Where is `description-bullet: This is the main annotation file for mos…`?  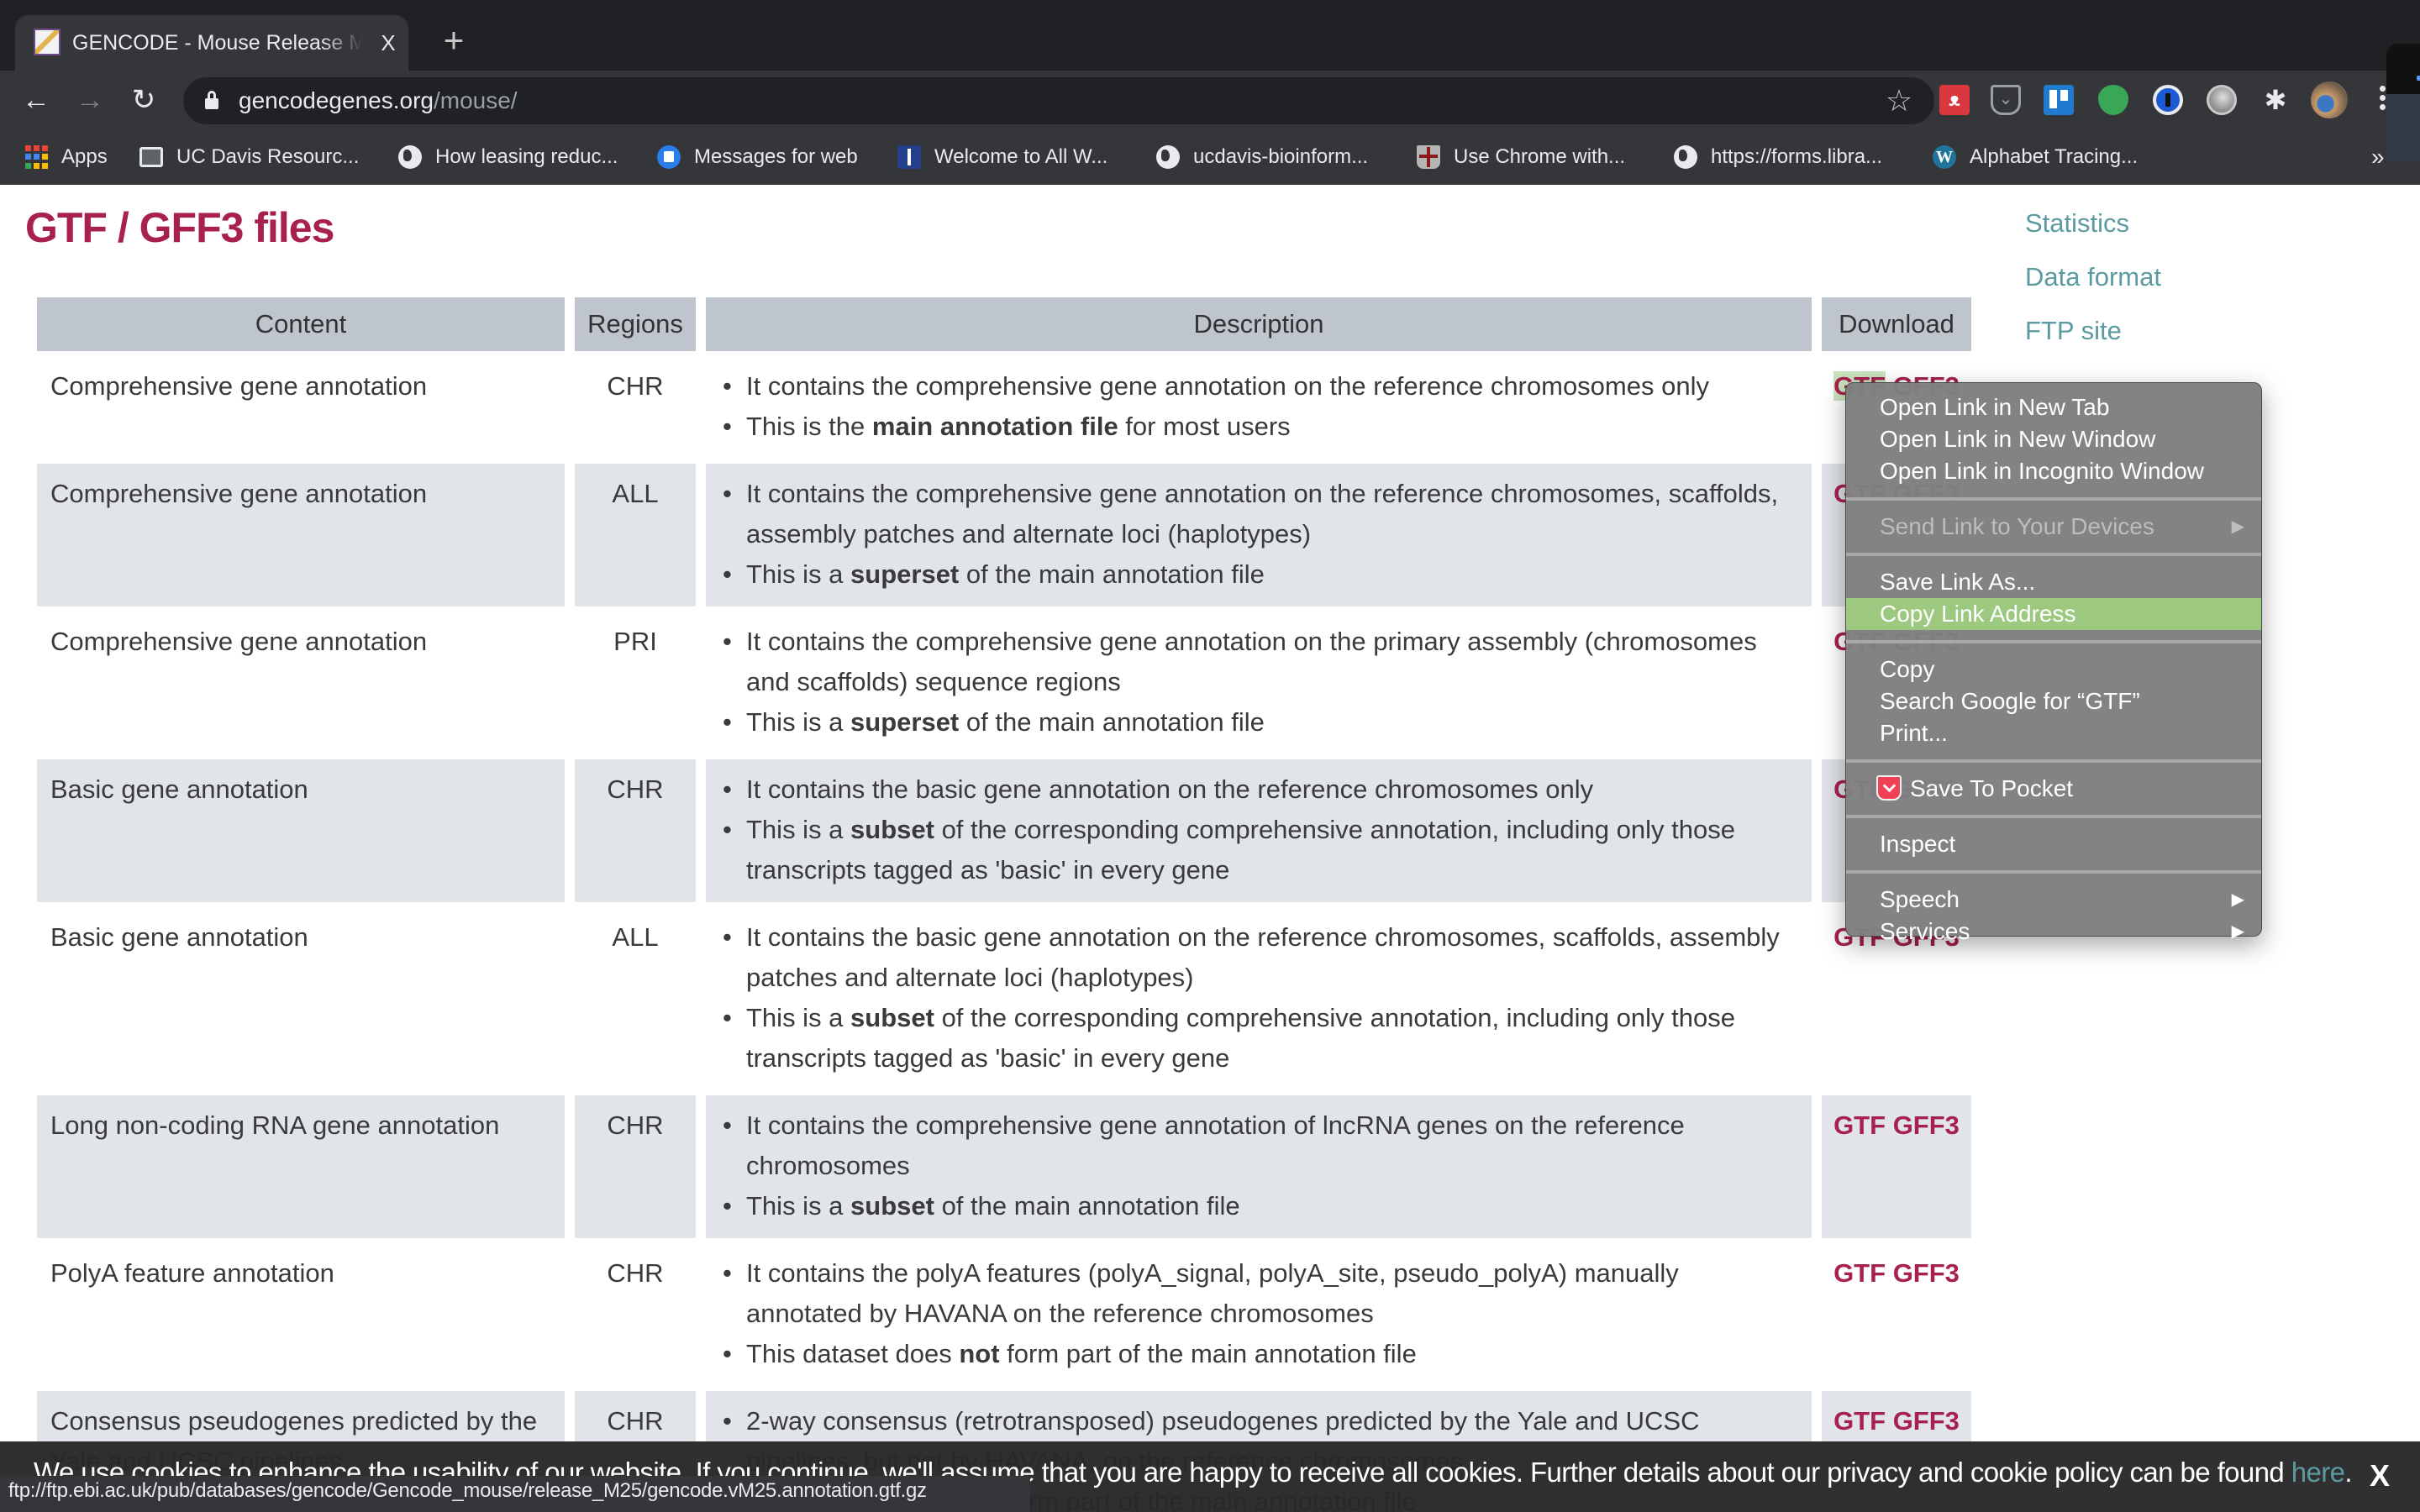
description-bullet: This is the main annotation file for mos… is located at coordinates (1255, 427).